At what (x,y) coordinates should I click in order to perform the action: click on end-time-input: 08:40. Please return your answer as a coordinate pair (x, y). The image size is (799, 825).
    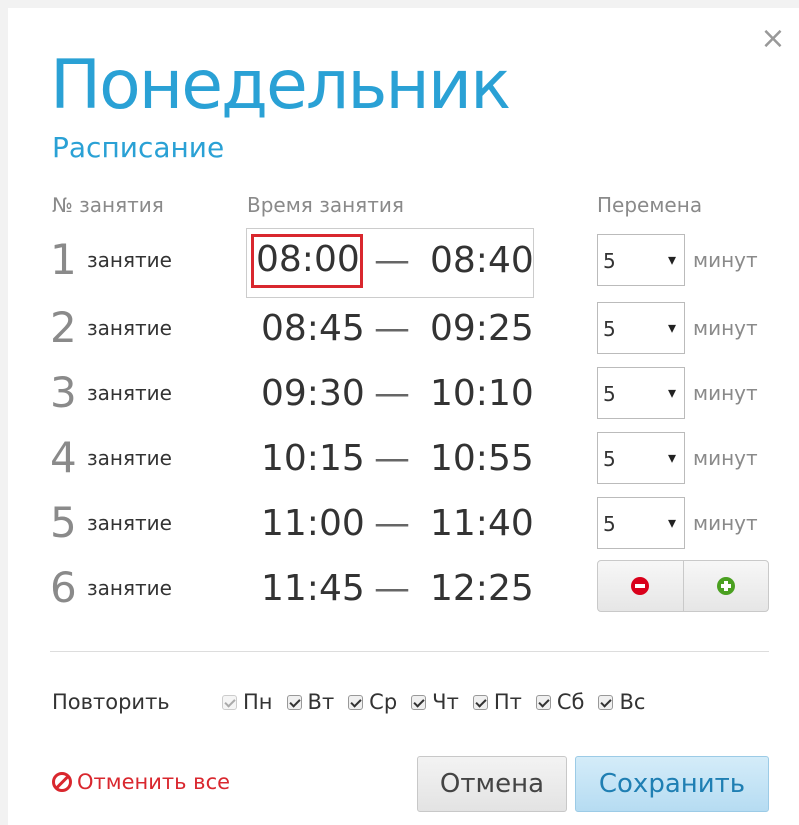
    Looking at the image, I should click on (482, 261).